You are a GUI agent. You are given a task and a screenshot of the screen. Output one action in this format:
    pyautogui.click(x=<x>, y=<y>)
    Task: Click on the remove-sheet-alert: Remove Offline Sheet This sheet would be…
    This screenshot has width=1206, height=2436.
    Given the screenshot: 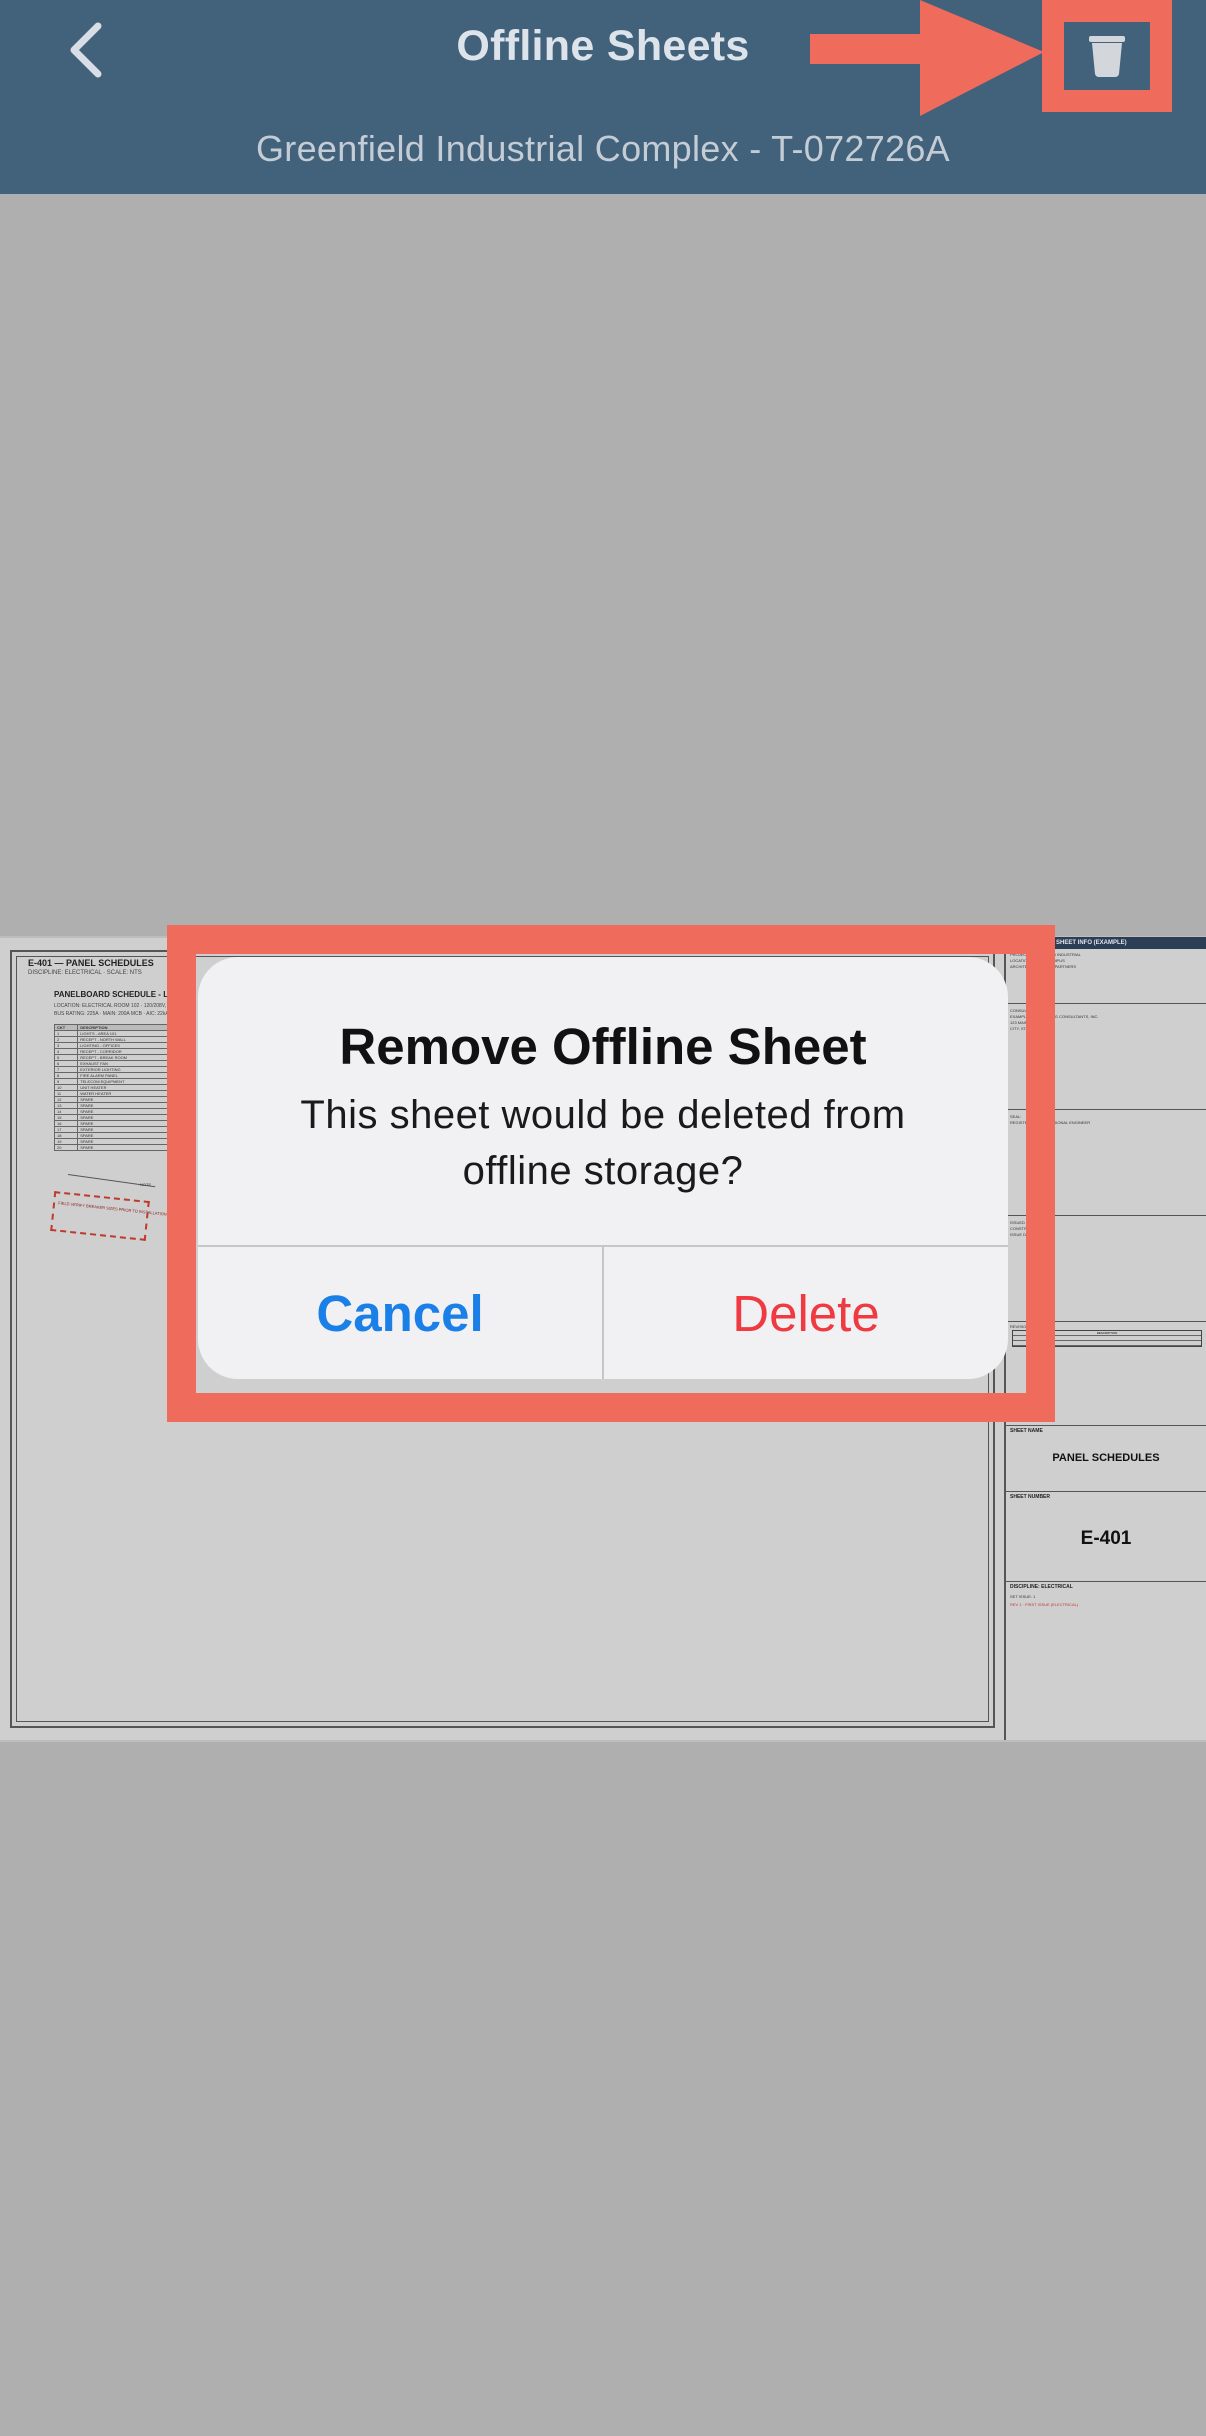 What is the action you would take?
    pyautogui.click(x=603, y=1168)
    